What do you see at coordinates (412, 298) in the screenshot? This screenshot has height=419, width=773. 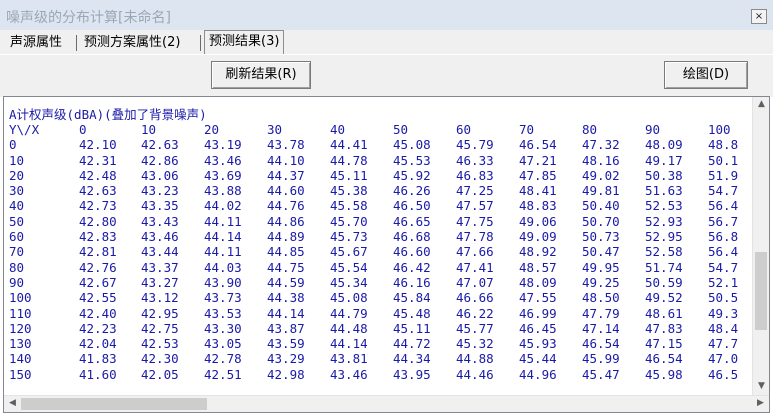 I see `table-cell: 45.84` at bounding box center [412, 298].